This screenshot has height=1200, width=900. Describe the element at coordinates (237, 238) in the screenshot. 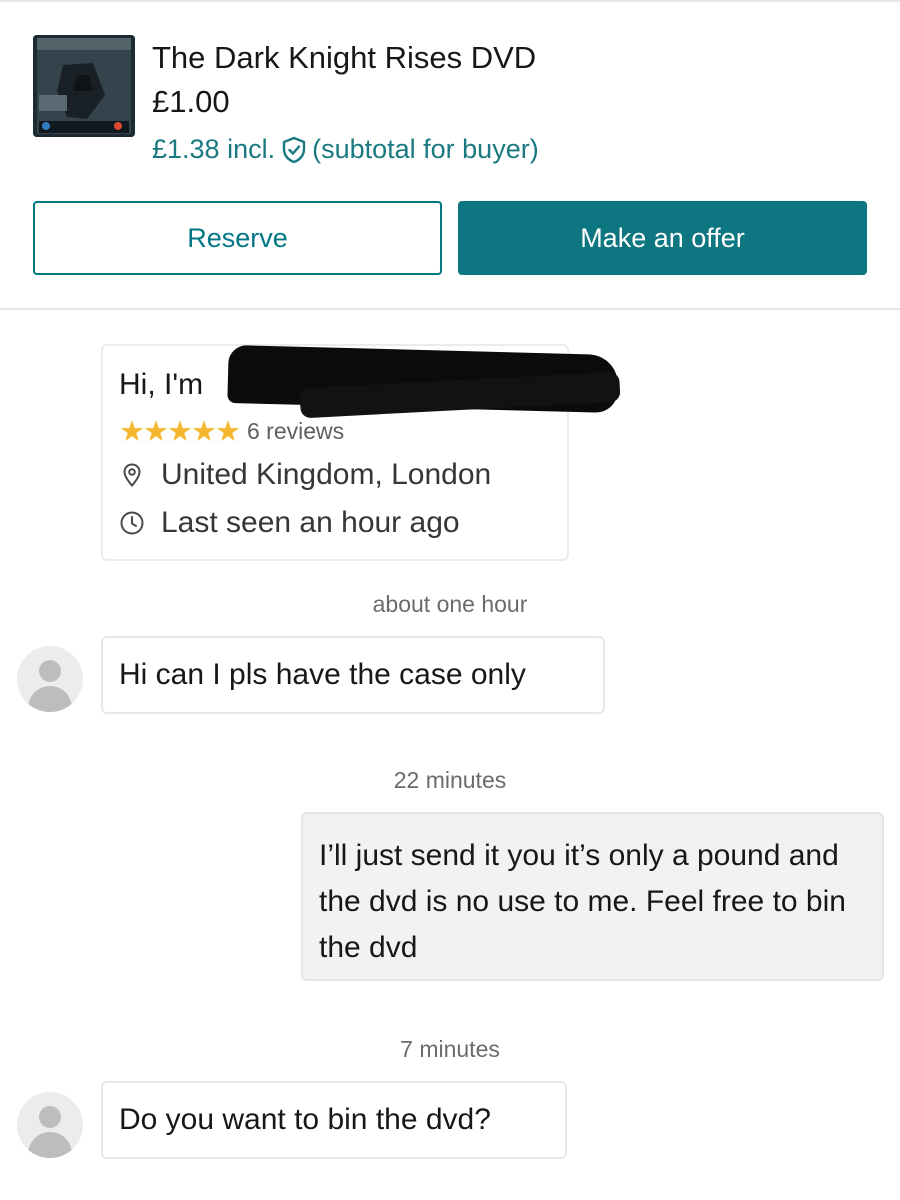

I see `reserve-button: Reserve` at that location.